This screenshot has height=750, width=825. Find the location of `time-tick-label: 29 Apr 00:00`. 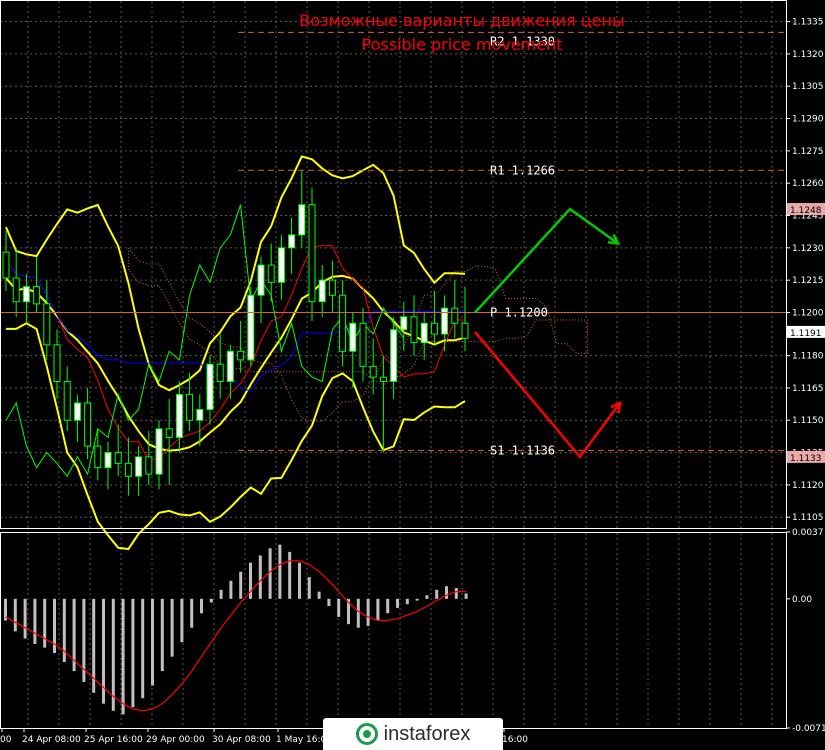

time-tick-label: 29 Apr 00:00 is located at coordinates (175, 740).